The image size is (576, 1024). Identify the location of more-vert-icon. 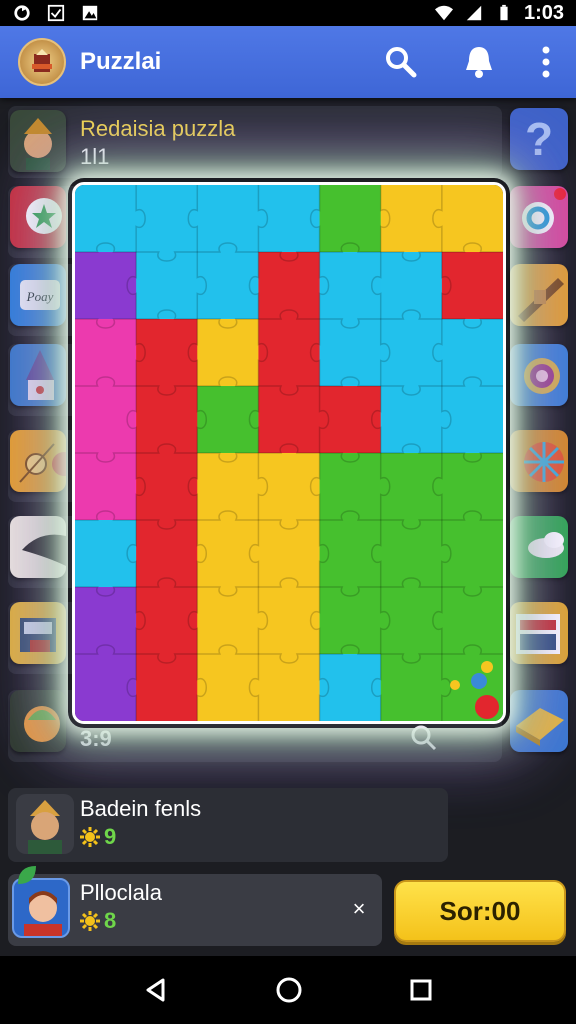
(546, 62).